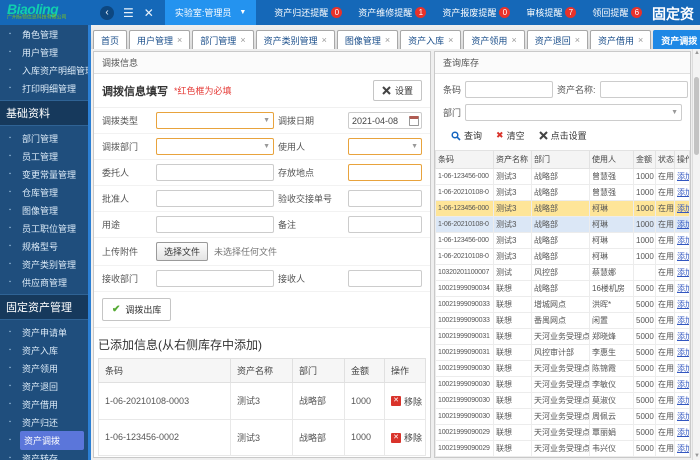 This screenshot has height=460, width=700. What do you see at coordinates (44, 88) in the screenshot?
I see `sidebar-item: ▪ 打印明细管理` at bounding box center [44, 88].